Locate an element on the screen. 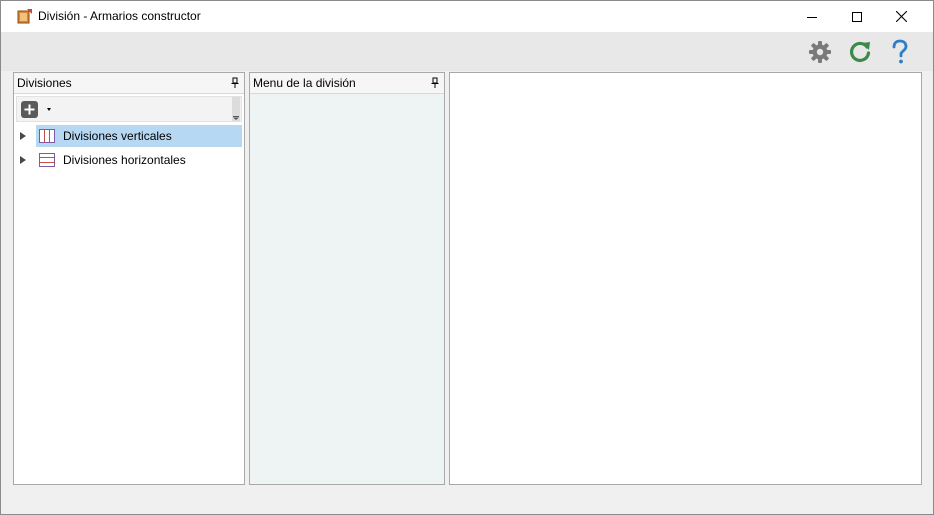 This screenshot has width=934, height=515. refresh-icon is located at coordinates (860, 52).